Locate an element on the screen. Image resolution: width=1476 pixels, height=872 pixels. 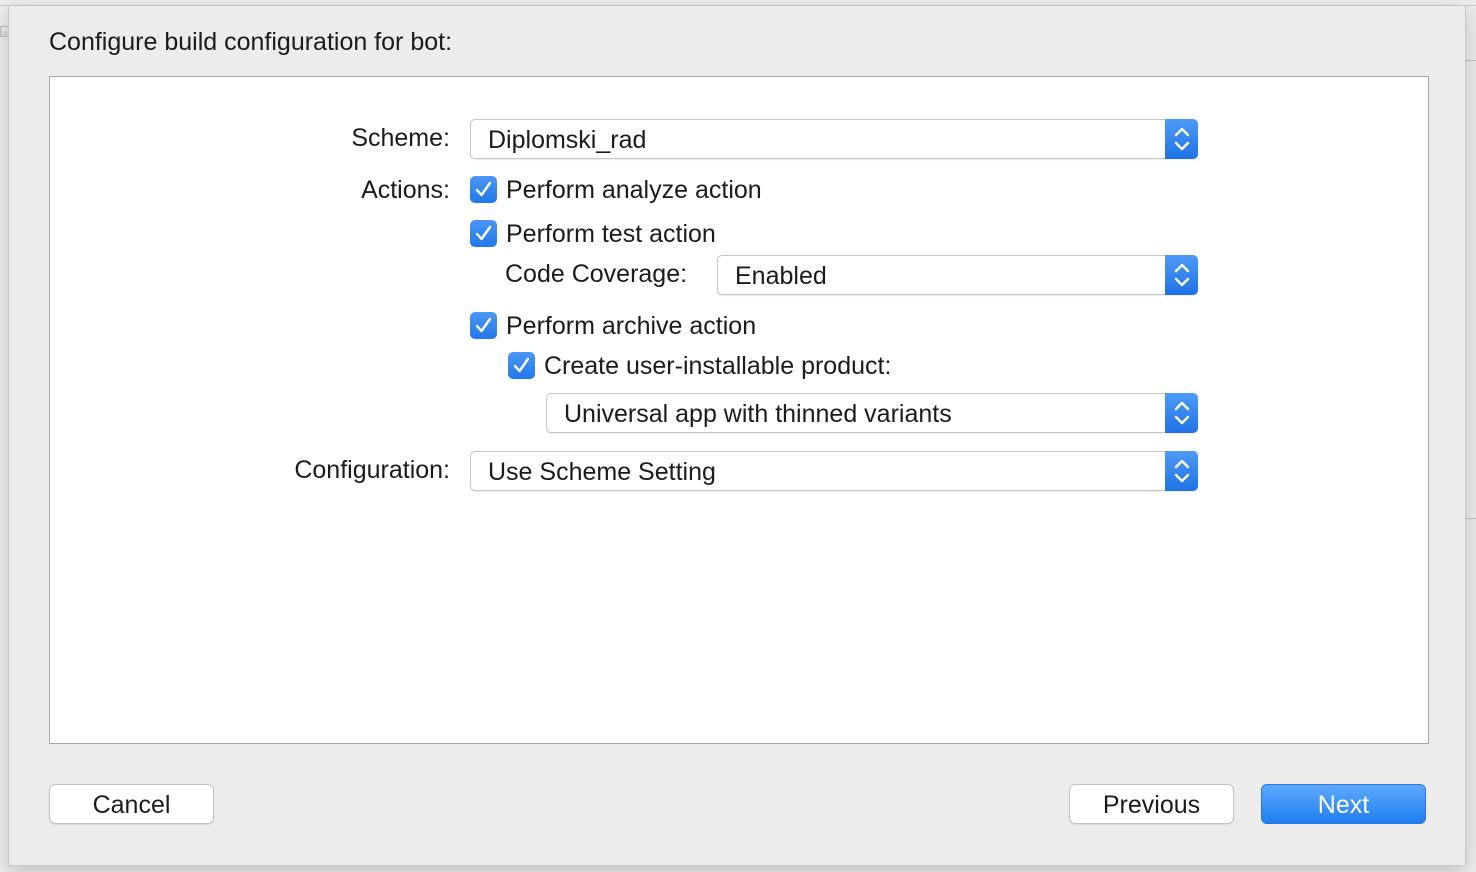
sheet-title: Configure build configuration for bot: is located at coordinates (251, 42).